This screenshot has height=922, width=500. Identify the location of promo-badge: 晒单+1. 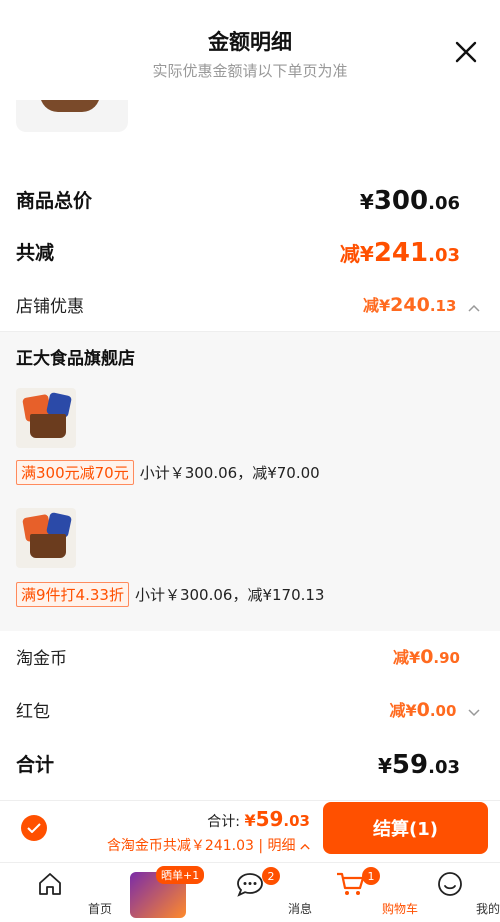
(180, 875).